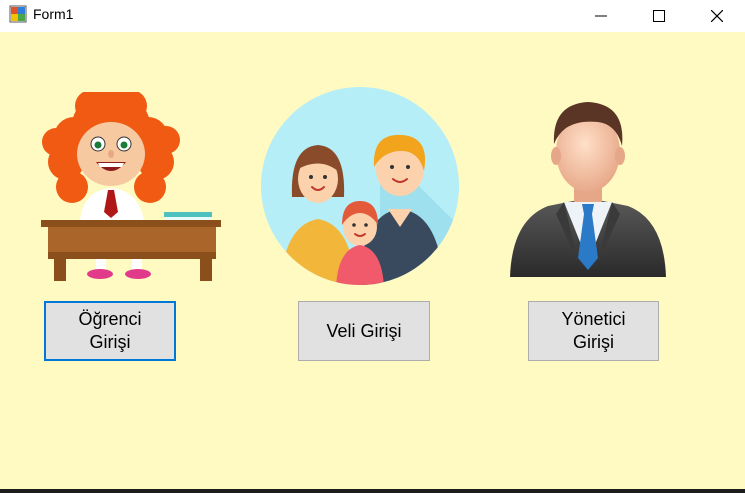 This screenshot has width=745, height=493. Describe the element at coordinates (110, 331) in the screenshot. I see `student-login-button: Öğrenci Girişi` at that location.